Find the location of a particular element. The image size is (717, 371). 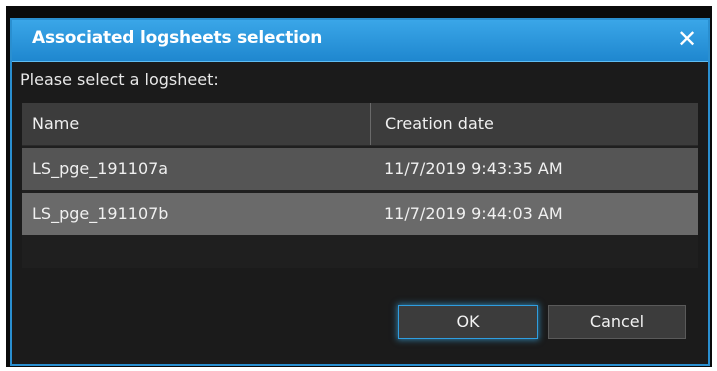

creation-date-cell: 11/7/2019 9:44:03 AM is located at coordinates (473, 213).